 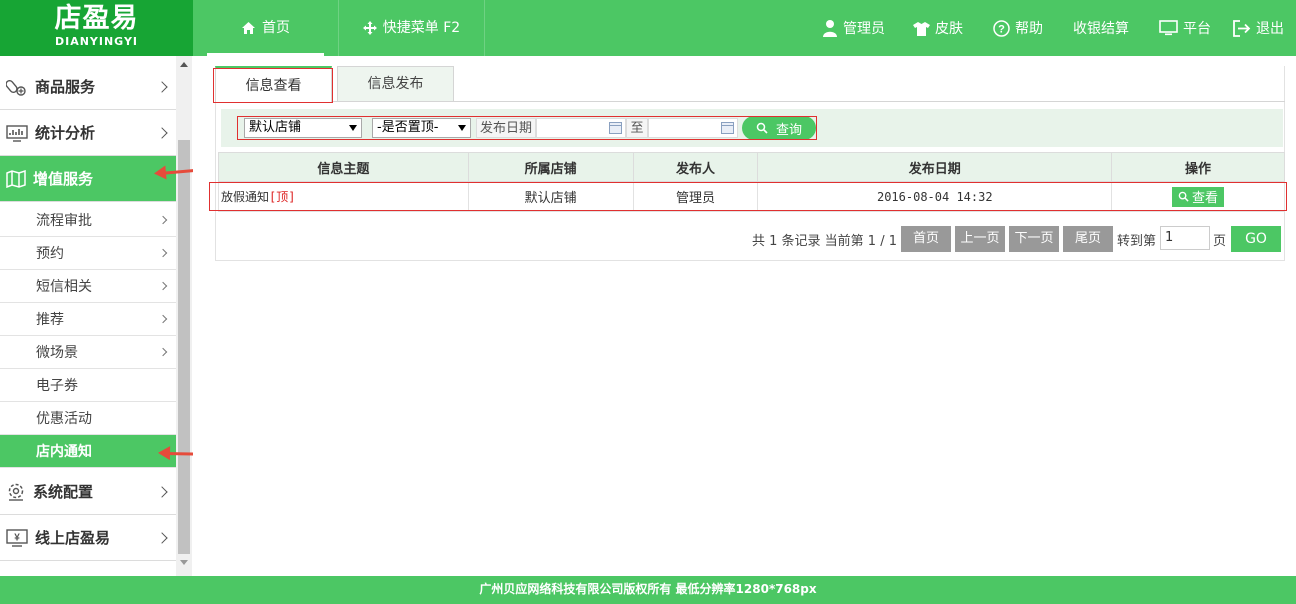 I want to click on help-icon: ?, so click(x=1001, y=28).